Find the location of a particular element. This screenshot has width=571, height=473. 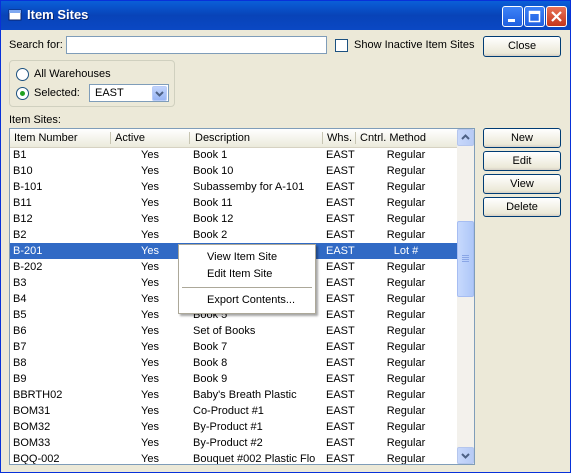

table-row: B8 Yes Book 8 EAST Regular is located at coordinates (233, 363).